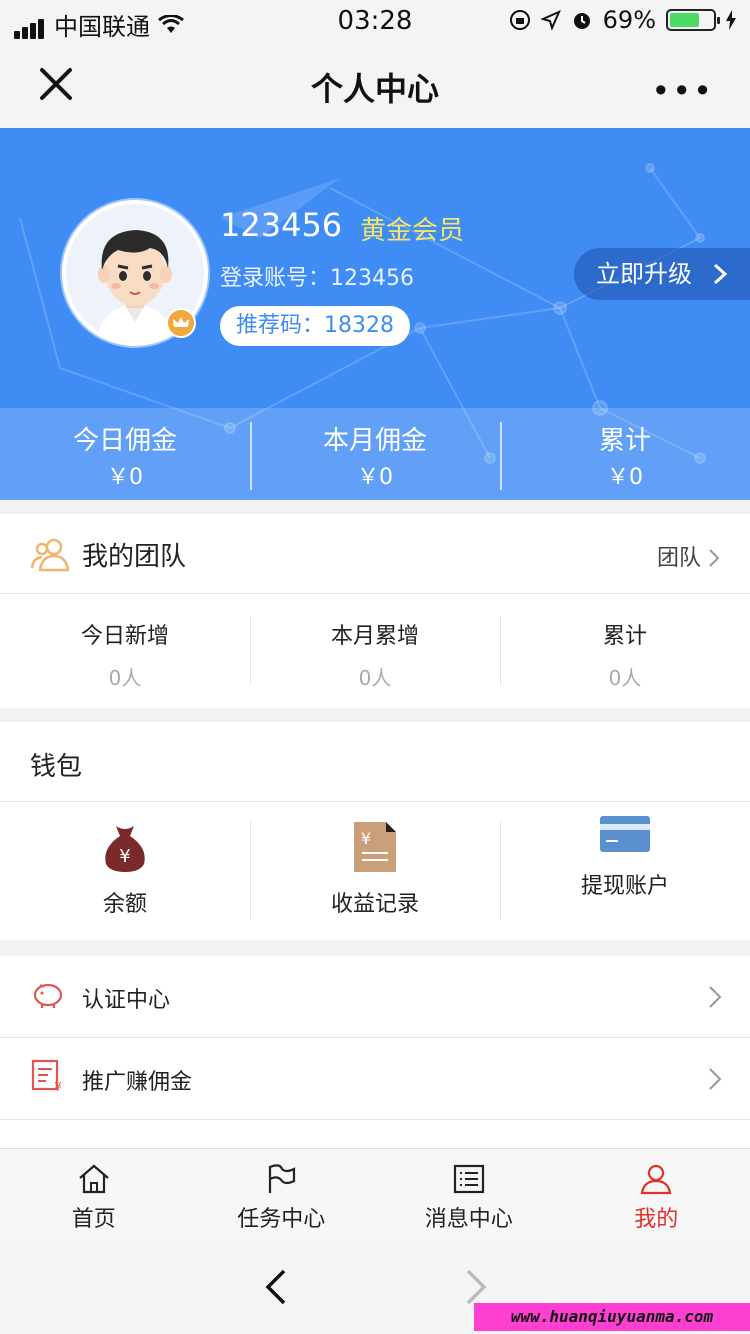 This screenshot has width=750, height=1334. Describe the element at coordinates (124, 636) in the screenshot. I see `team-stat-label: 今日新增` at that location.